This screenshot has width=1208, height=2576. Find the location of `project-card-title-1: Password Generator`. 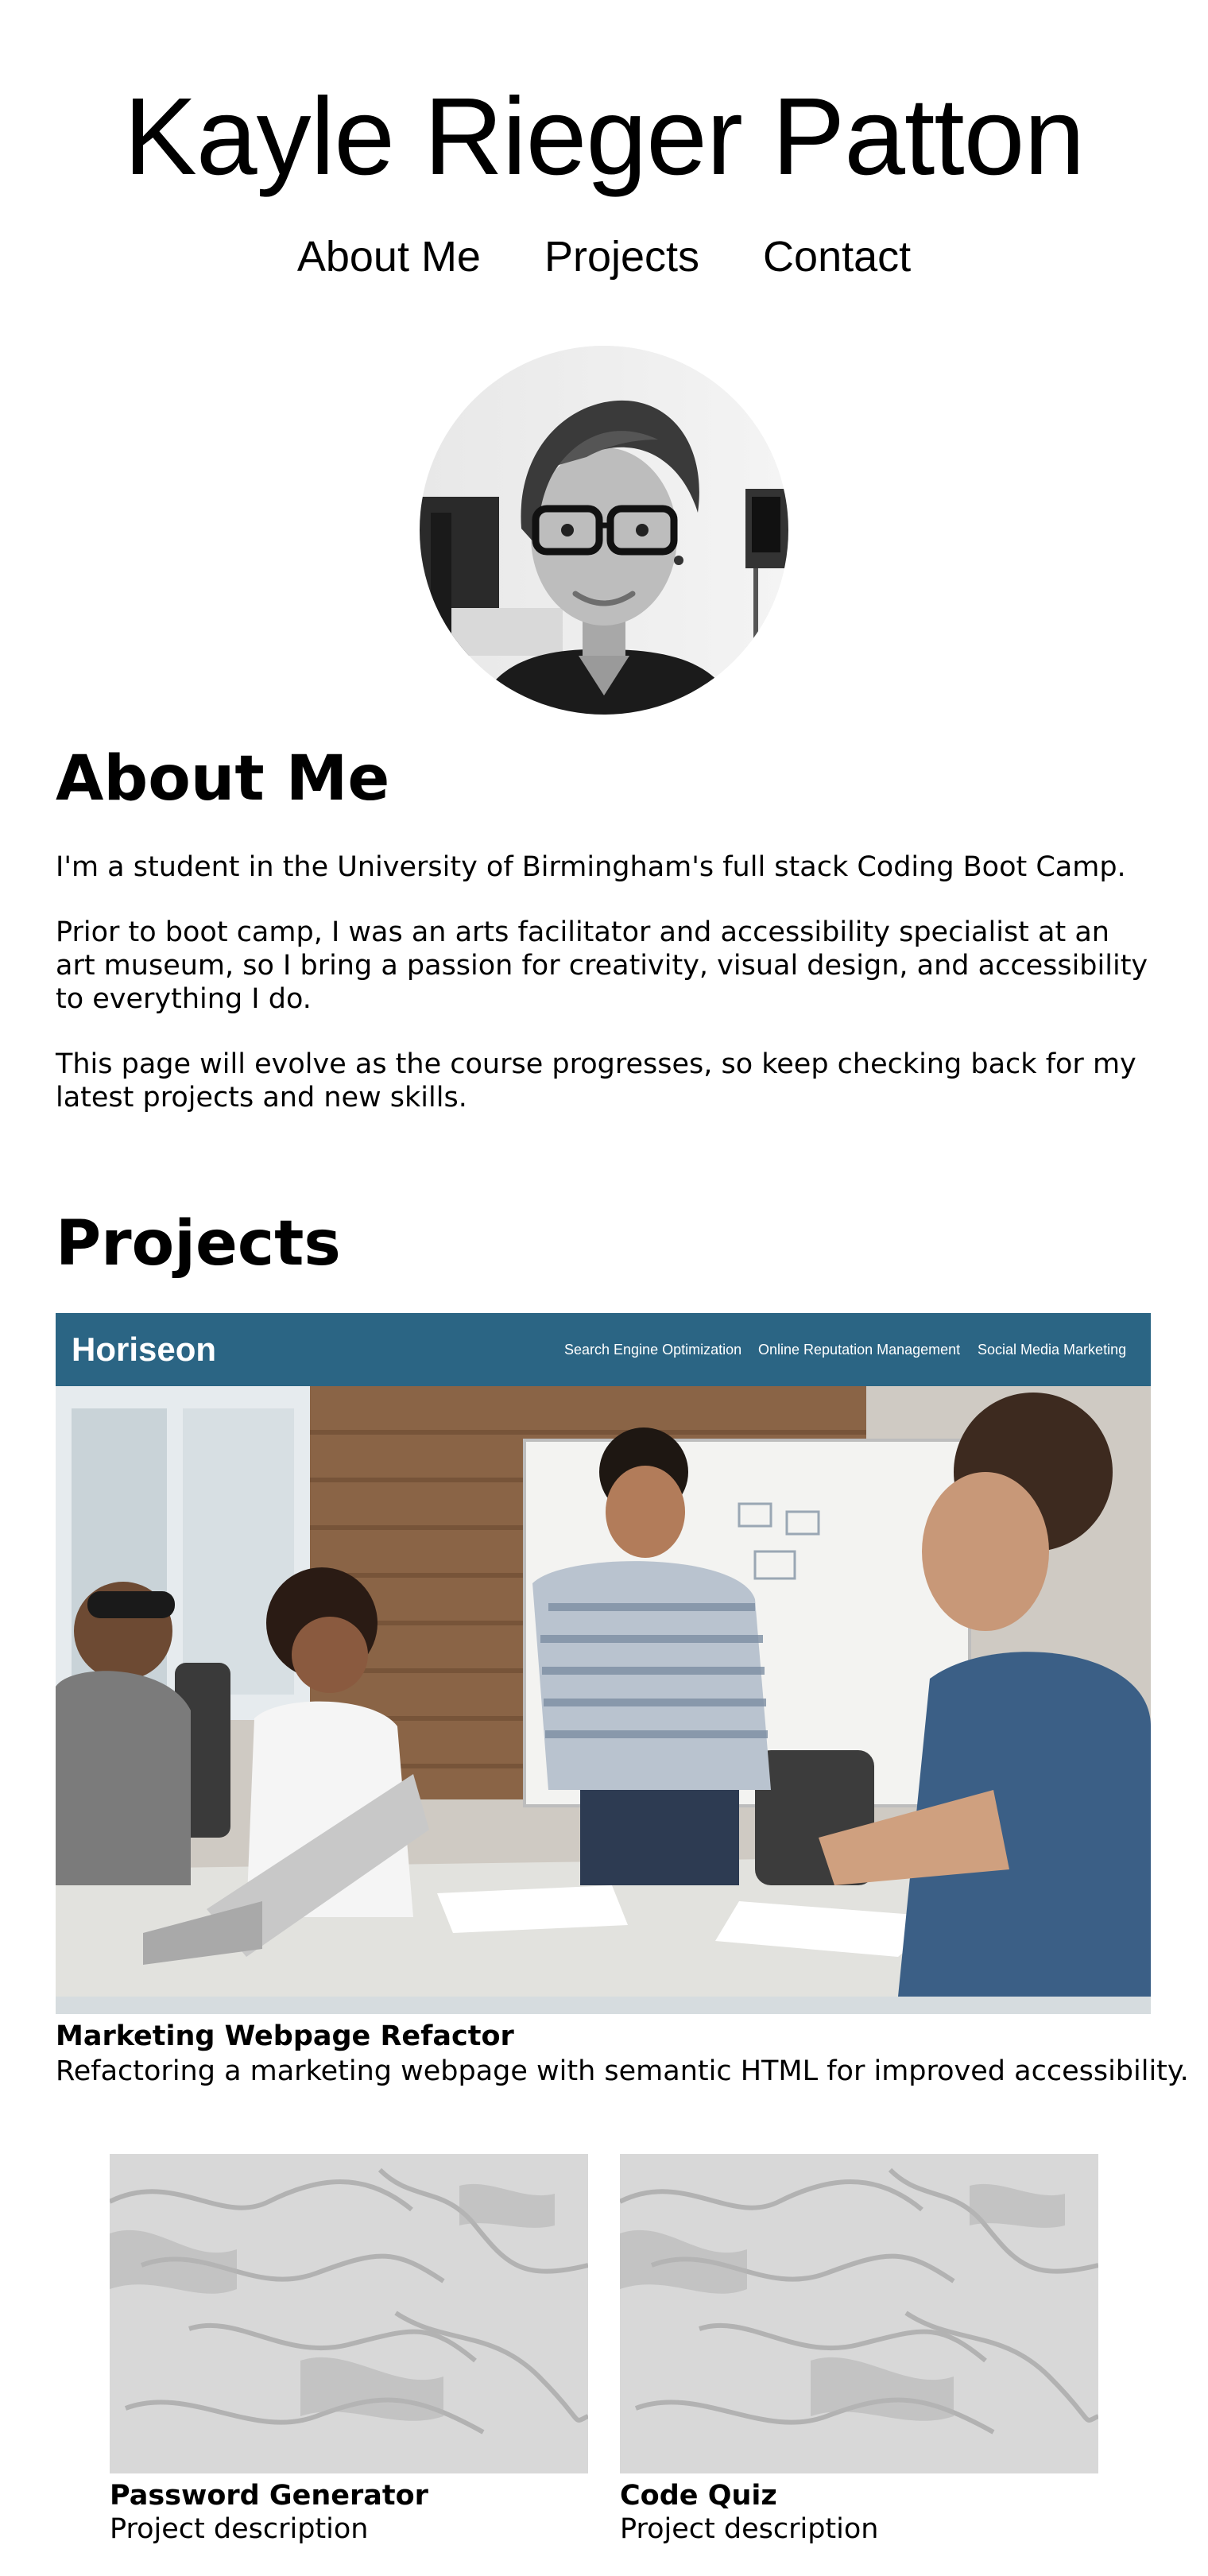

project-card-title-1: Password Generator is located at coordinates (269, 2496).